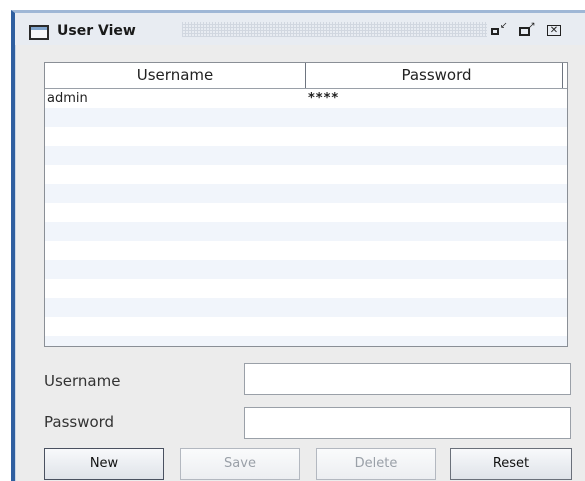  Describe the element at coordinates (67, 98) in the screenshot. I see `cell-username: admin` at that location.